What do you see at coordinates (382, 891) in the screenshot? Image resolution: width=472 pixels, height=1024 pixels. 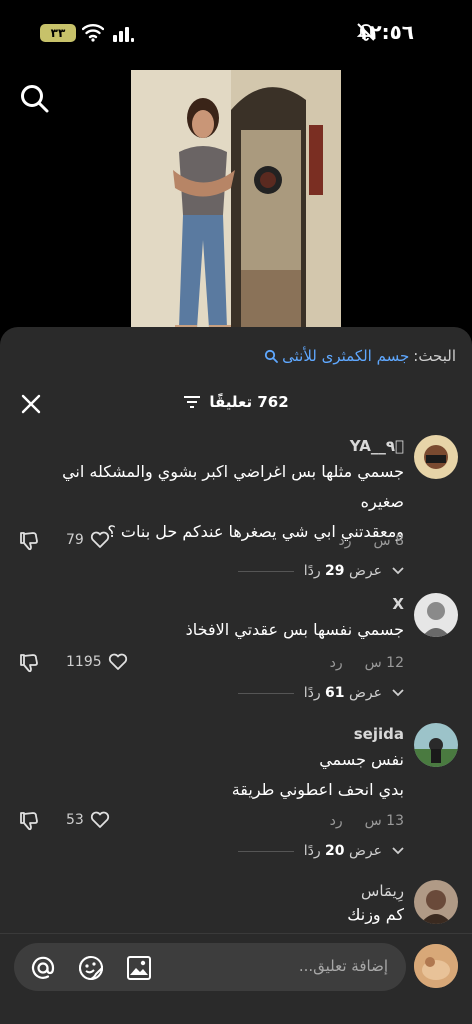 I see `comment-username: رِيمَاس` at bounding box center [382, 891].